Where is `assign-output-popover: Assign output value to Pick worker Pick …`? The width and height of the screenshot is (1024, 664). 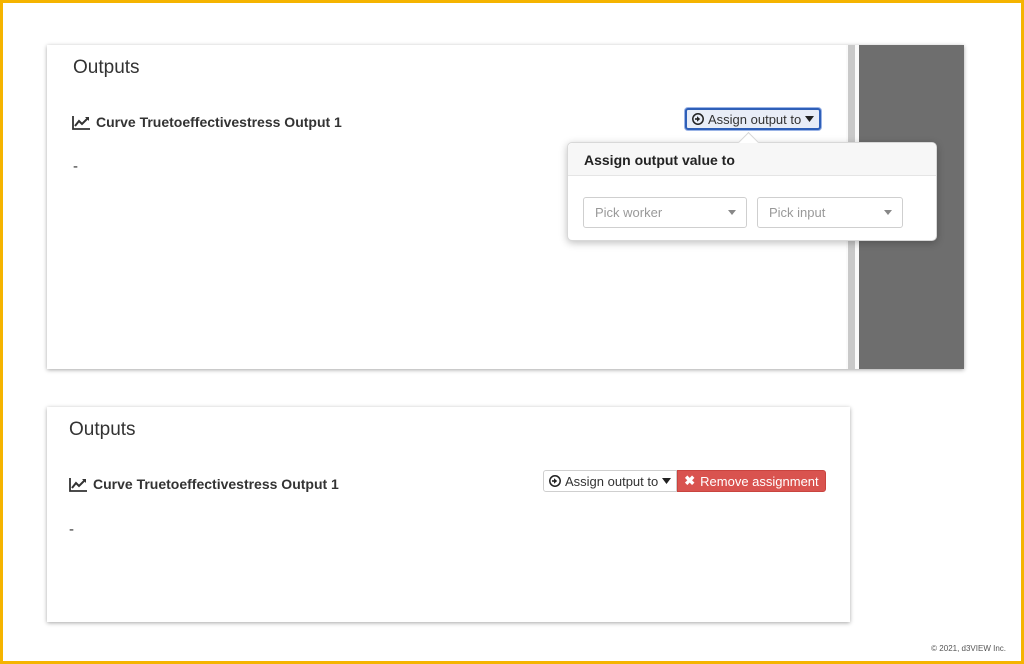
assign-output-popover: Assign output value to Pick worker Pick … is located at coordinates (752, 186).